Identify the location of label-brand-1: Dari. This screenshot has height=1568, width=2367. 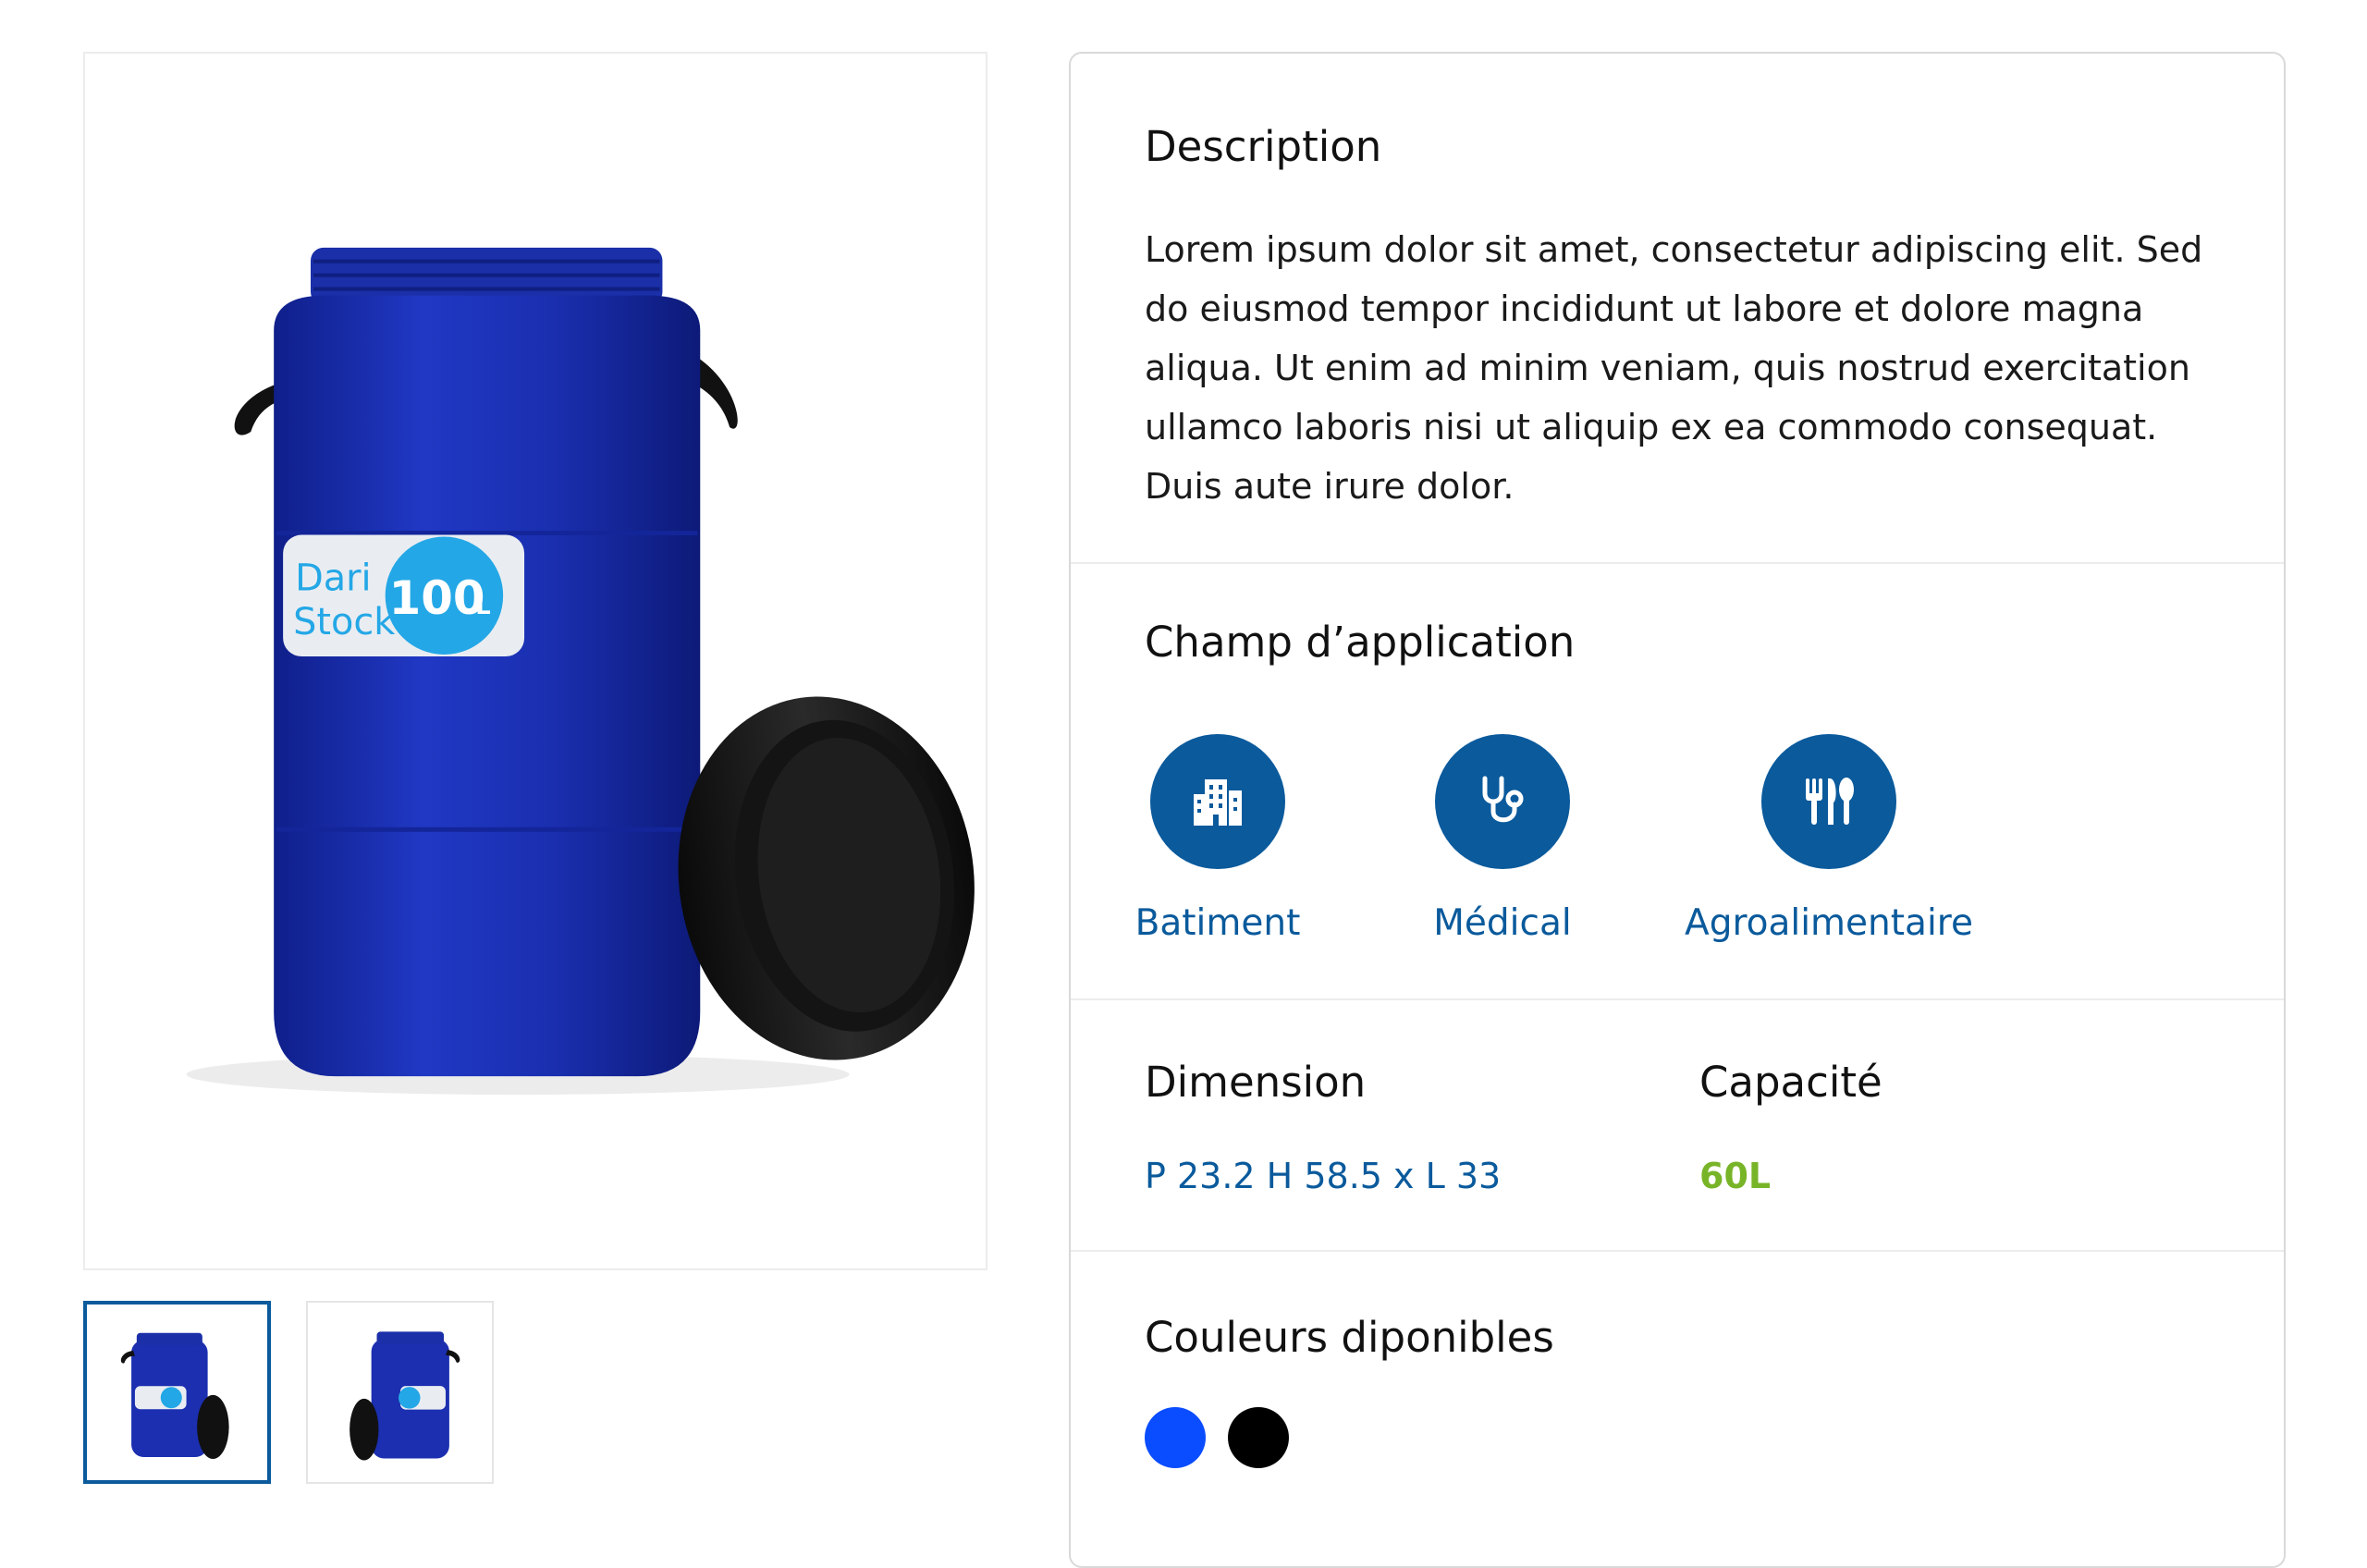
(333, 578).